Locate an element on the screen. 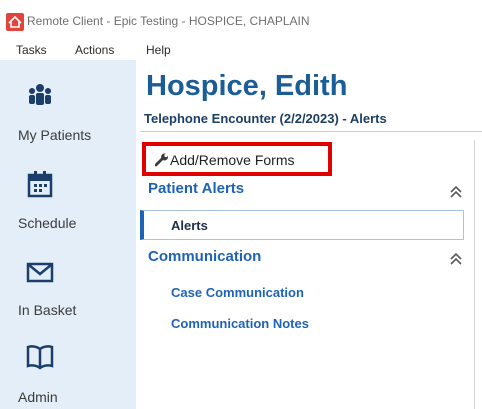 This screenshot has height=409, width=482. menu-tasks: Tasks is located at coordinates (31, 50).